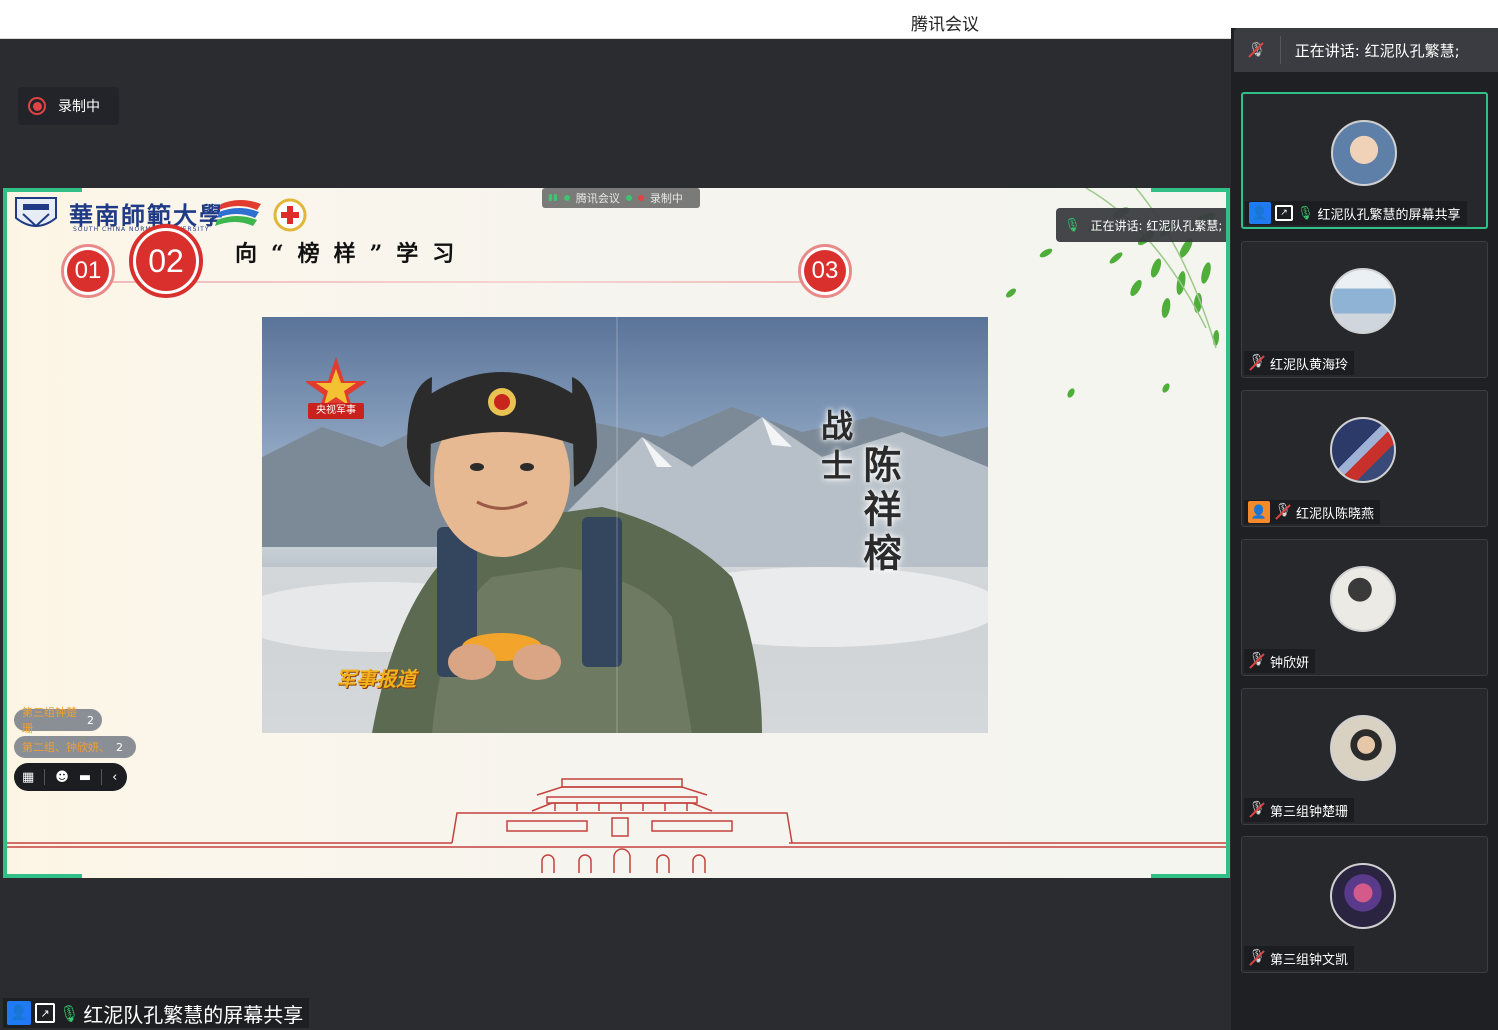  I want to click on step-02: 02, so click(166, 261).